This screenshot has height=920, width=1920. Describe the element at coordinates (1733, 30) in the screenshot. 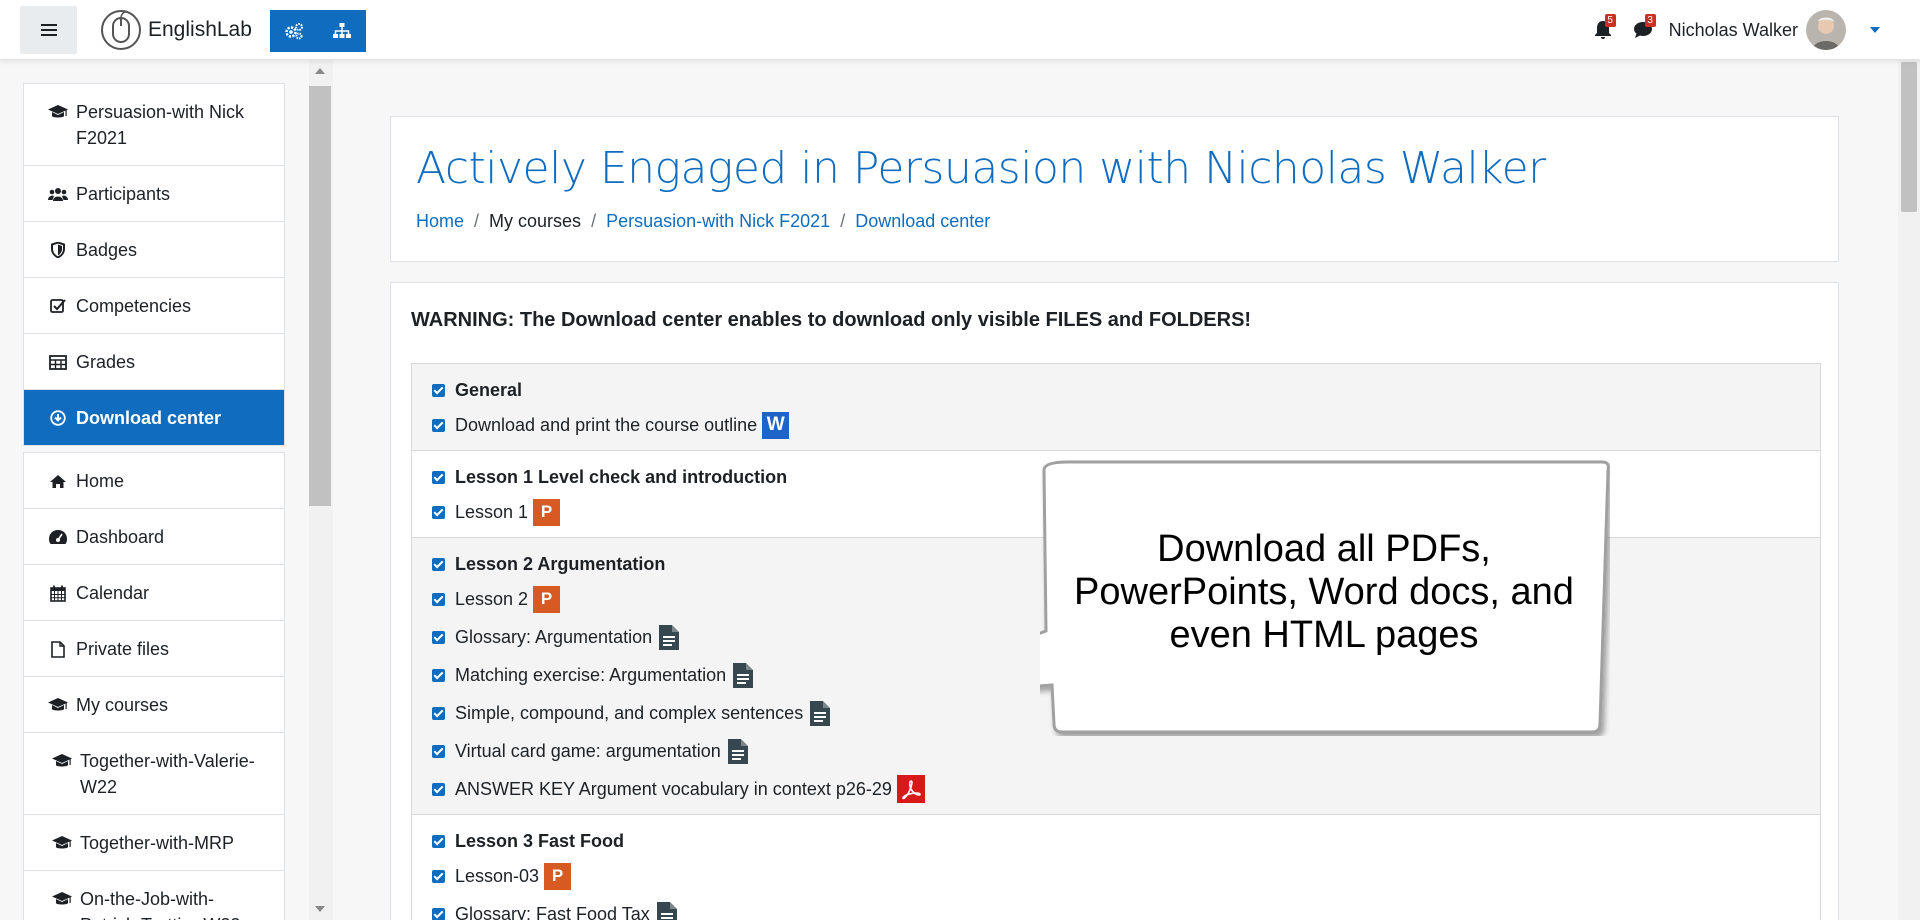

I see `user-name: Nicholas Walker` at that location.